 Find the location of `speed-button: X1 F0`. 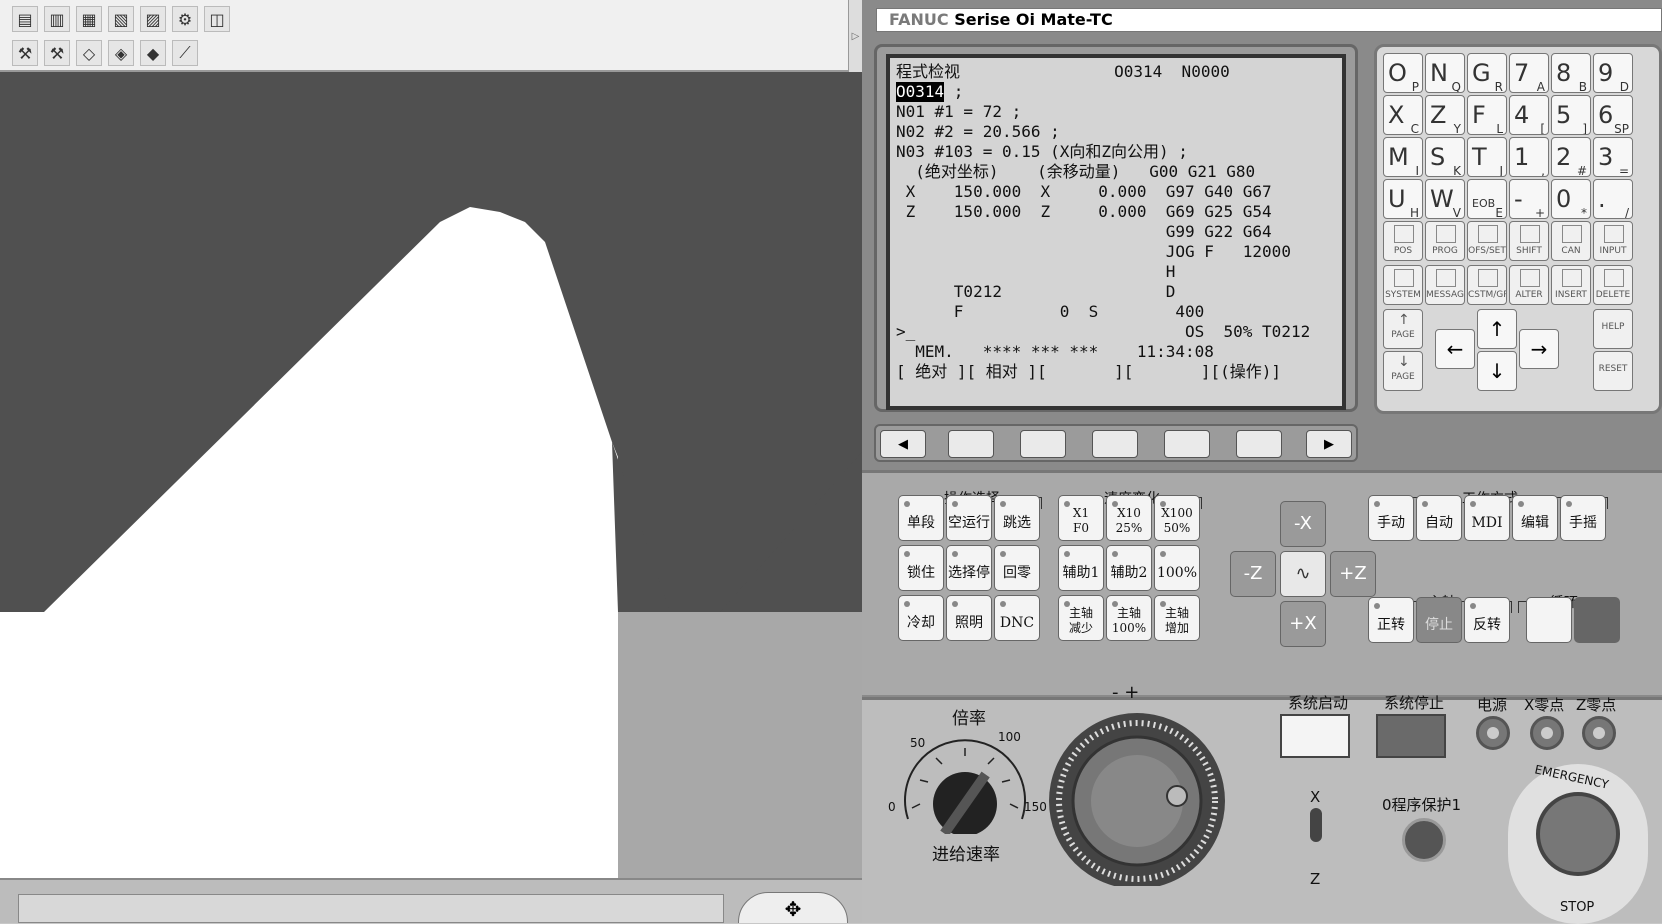

speed-button: X1 F0 is located at coordinates (1081, 518).